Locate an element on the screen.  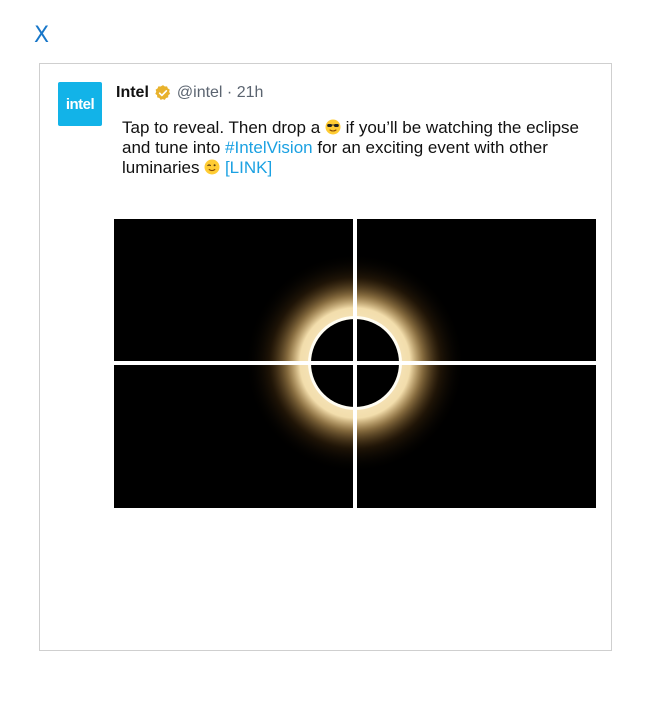
avatar: intel is located at coordinates (80, 104).